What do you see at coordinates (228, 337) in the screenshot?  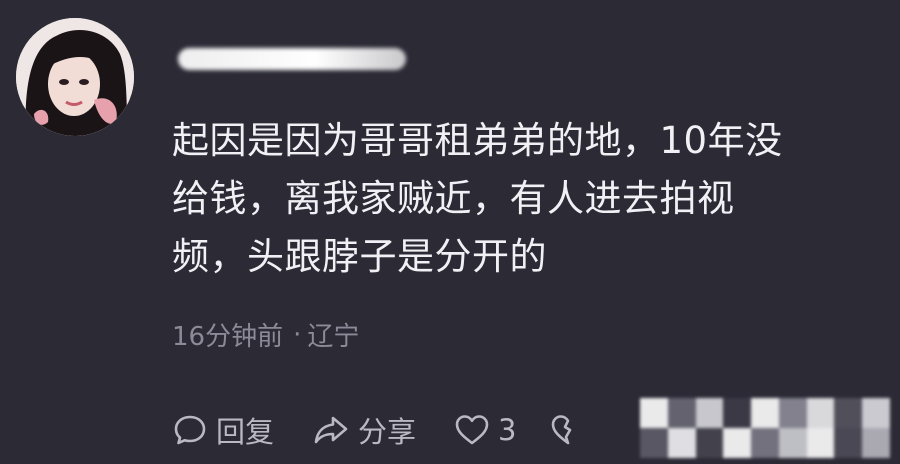 I see `comment-time: 16分钟前` at bounding box center [228, 337].